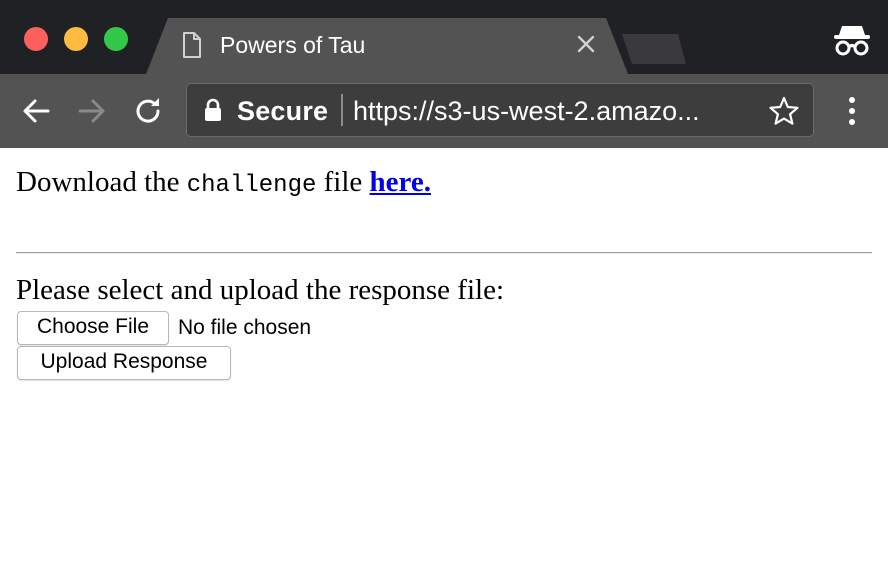 The height and width of the screenshot is (580, 888). Describe the element at coordinates (852, 41) in the screenshot. I see `incognito-icon` at that location.